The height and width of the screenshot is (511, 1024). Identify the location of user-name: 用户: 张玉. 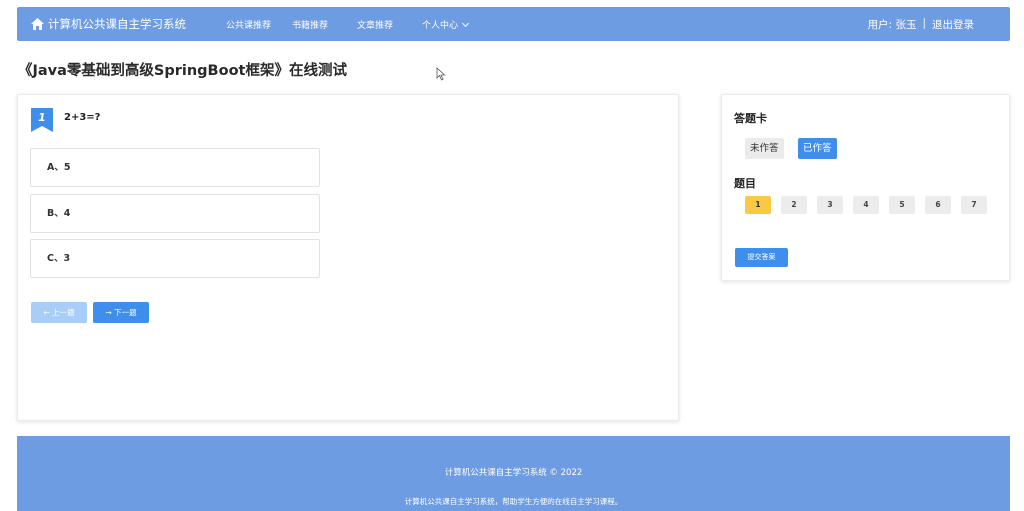
(892, 25).